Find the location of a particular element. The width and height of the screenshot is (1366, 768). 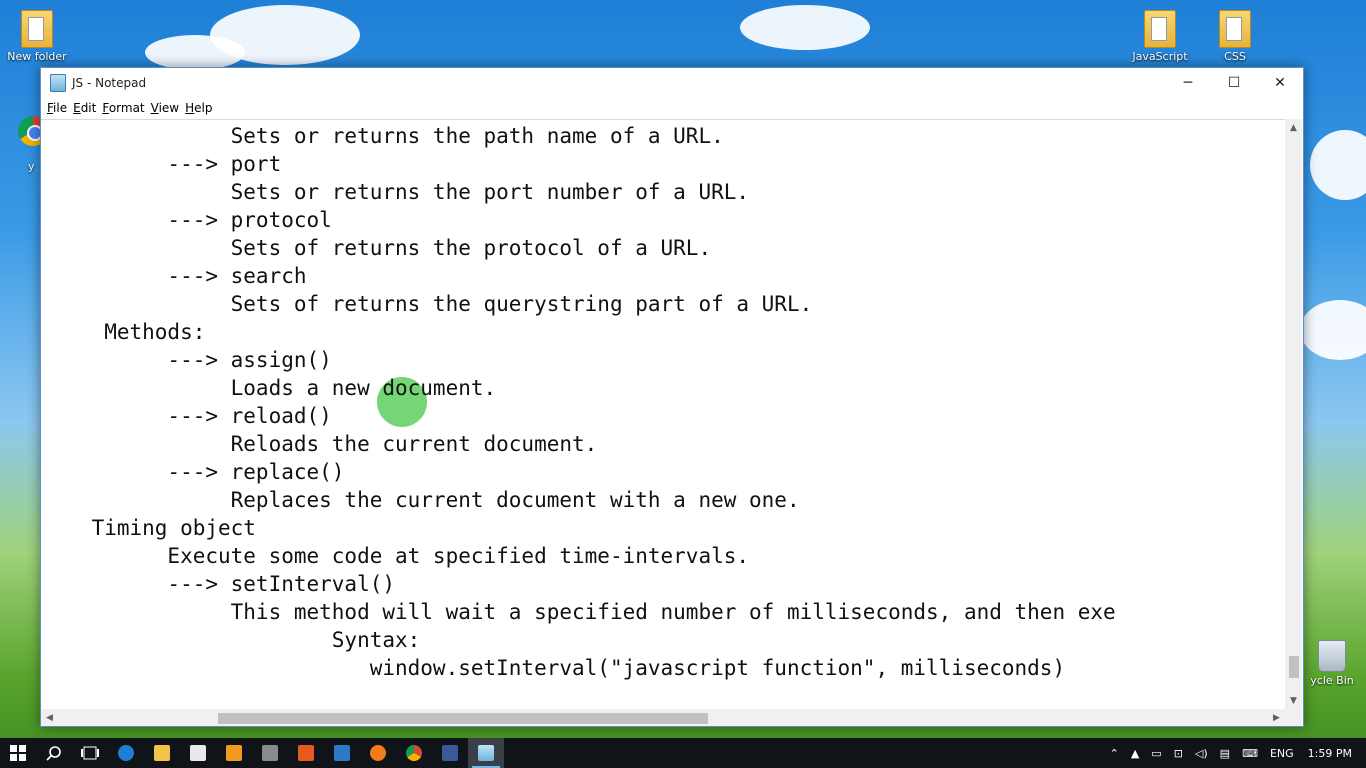

taskbar: ⌃ ▲ ▭ ⊡ ◁) ▤ ⌨ ENG 1:59 PM is located at coordinates (683, 753).